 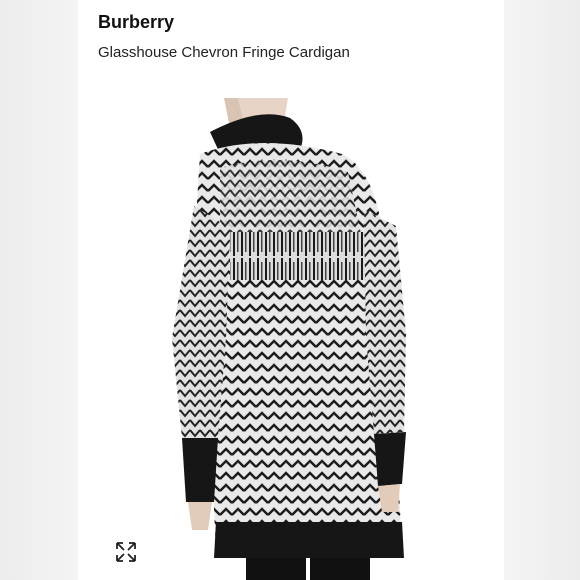 What do you see at coordinates (126, 552) in the screenshot?
I see `expand-arrows-icon` at bounding box center [126, 552].